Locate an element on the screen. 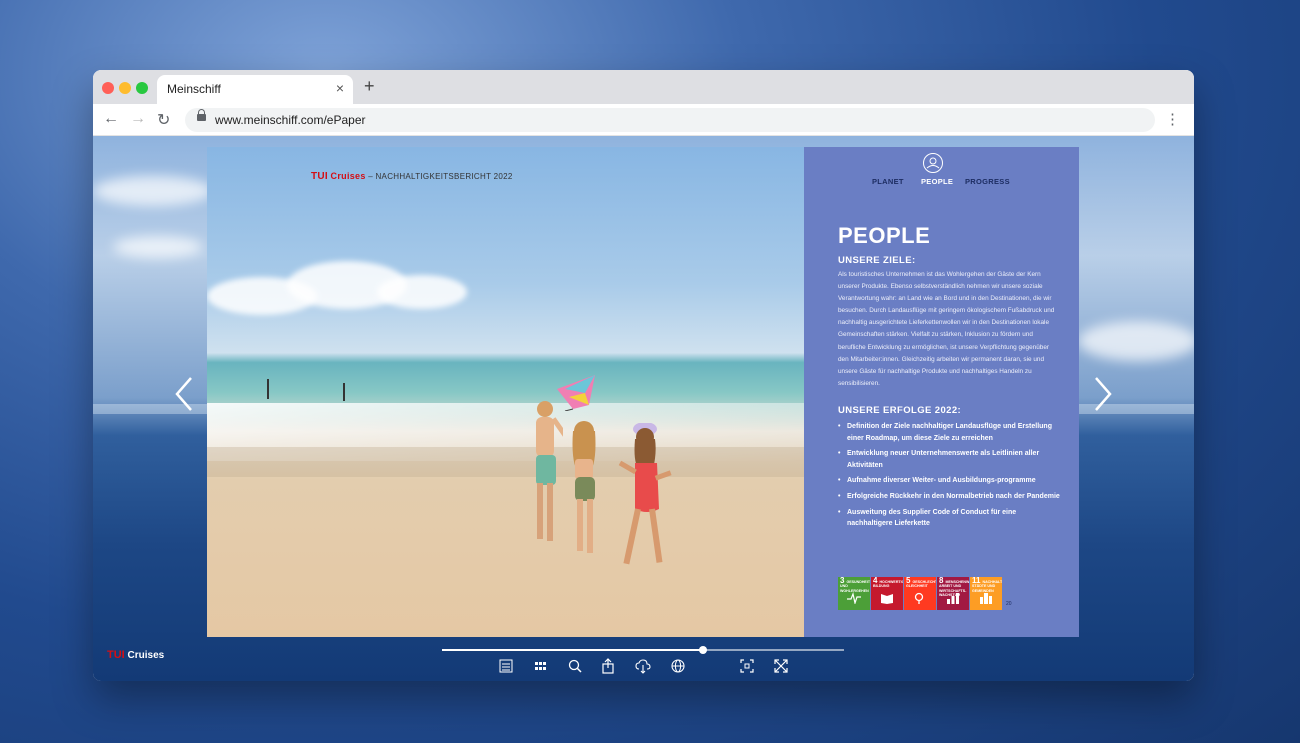 This screenshot has width=1300, height=743. tui-logo-icon: TUI is located at coordinates (320, 176).